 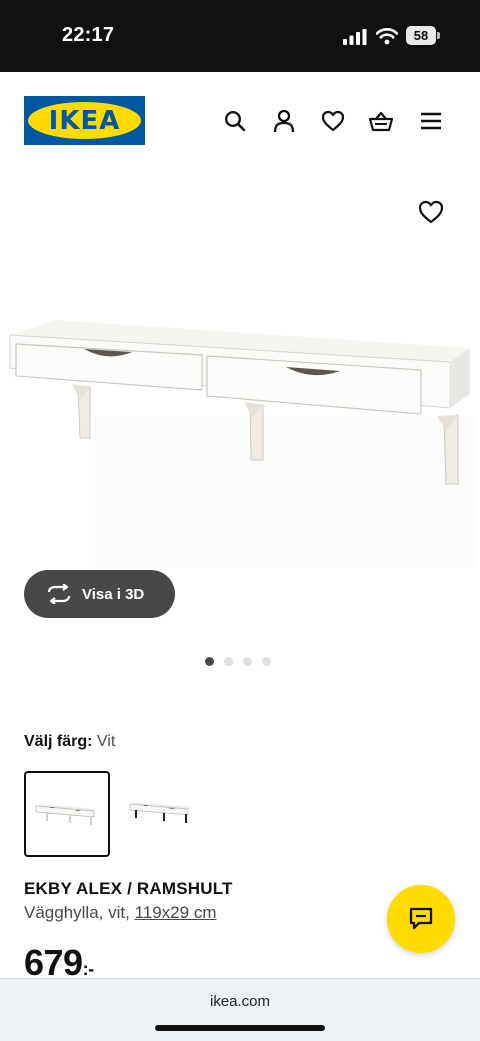 What do you see at coordinates (387, 36) in the screenshot?
I see `wifi-icon` at bounding box center [387, 36].